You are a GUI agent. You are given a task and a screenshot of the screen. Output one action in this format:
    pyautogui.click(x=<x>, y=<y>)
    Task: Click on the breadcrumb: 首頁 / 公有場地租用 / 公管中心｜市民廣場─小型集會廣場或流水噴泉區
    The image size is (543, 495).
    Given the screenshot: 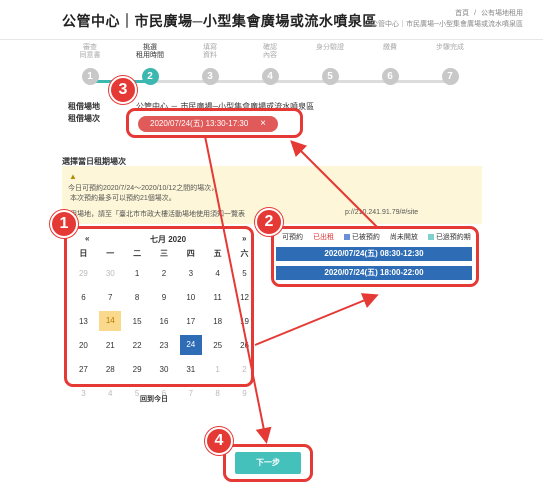 What is the action you would take?
    pyautogui.click(x=442, y=19)
    